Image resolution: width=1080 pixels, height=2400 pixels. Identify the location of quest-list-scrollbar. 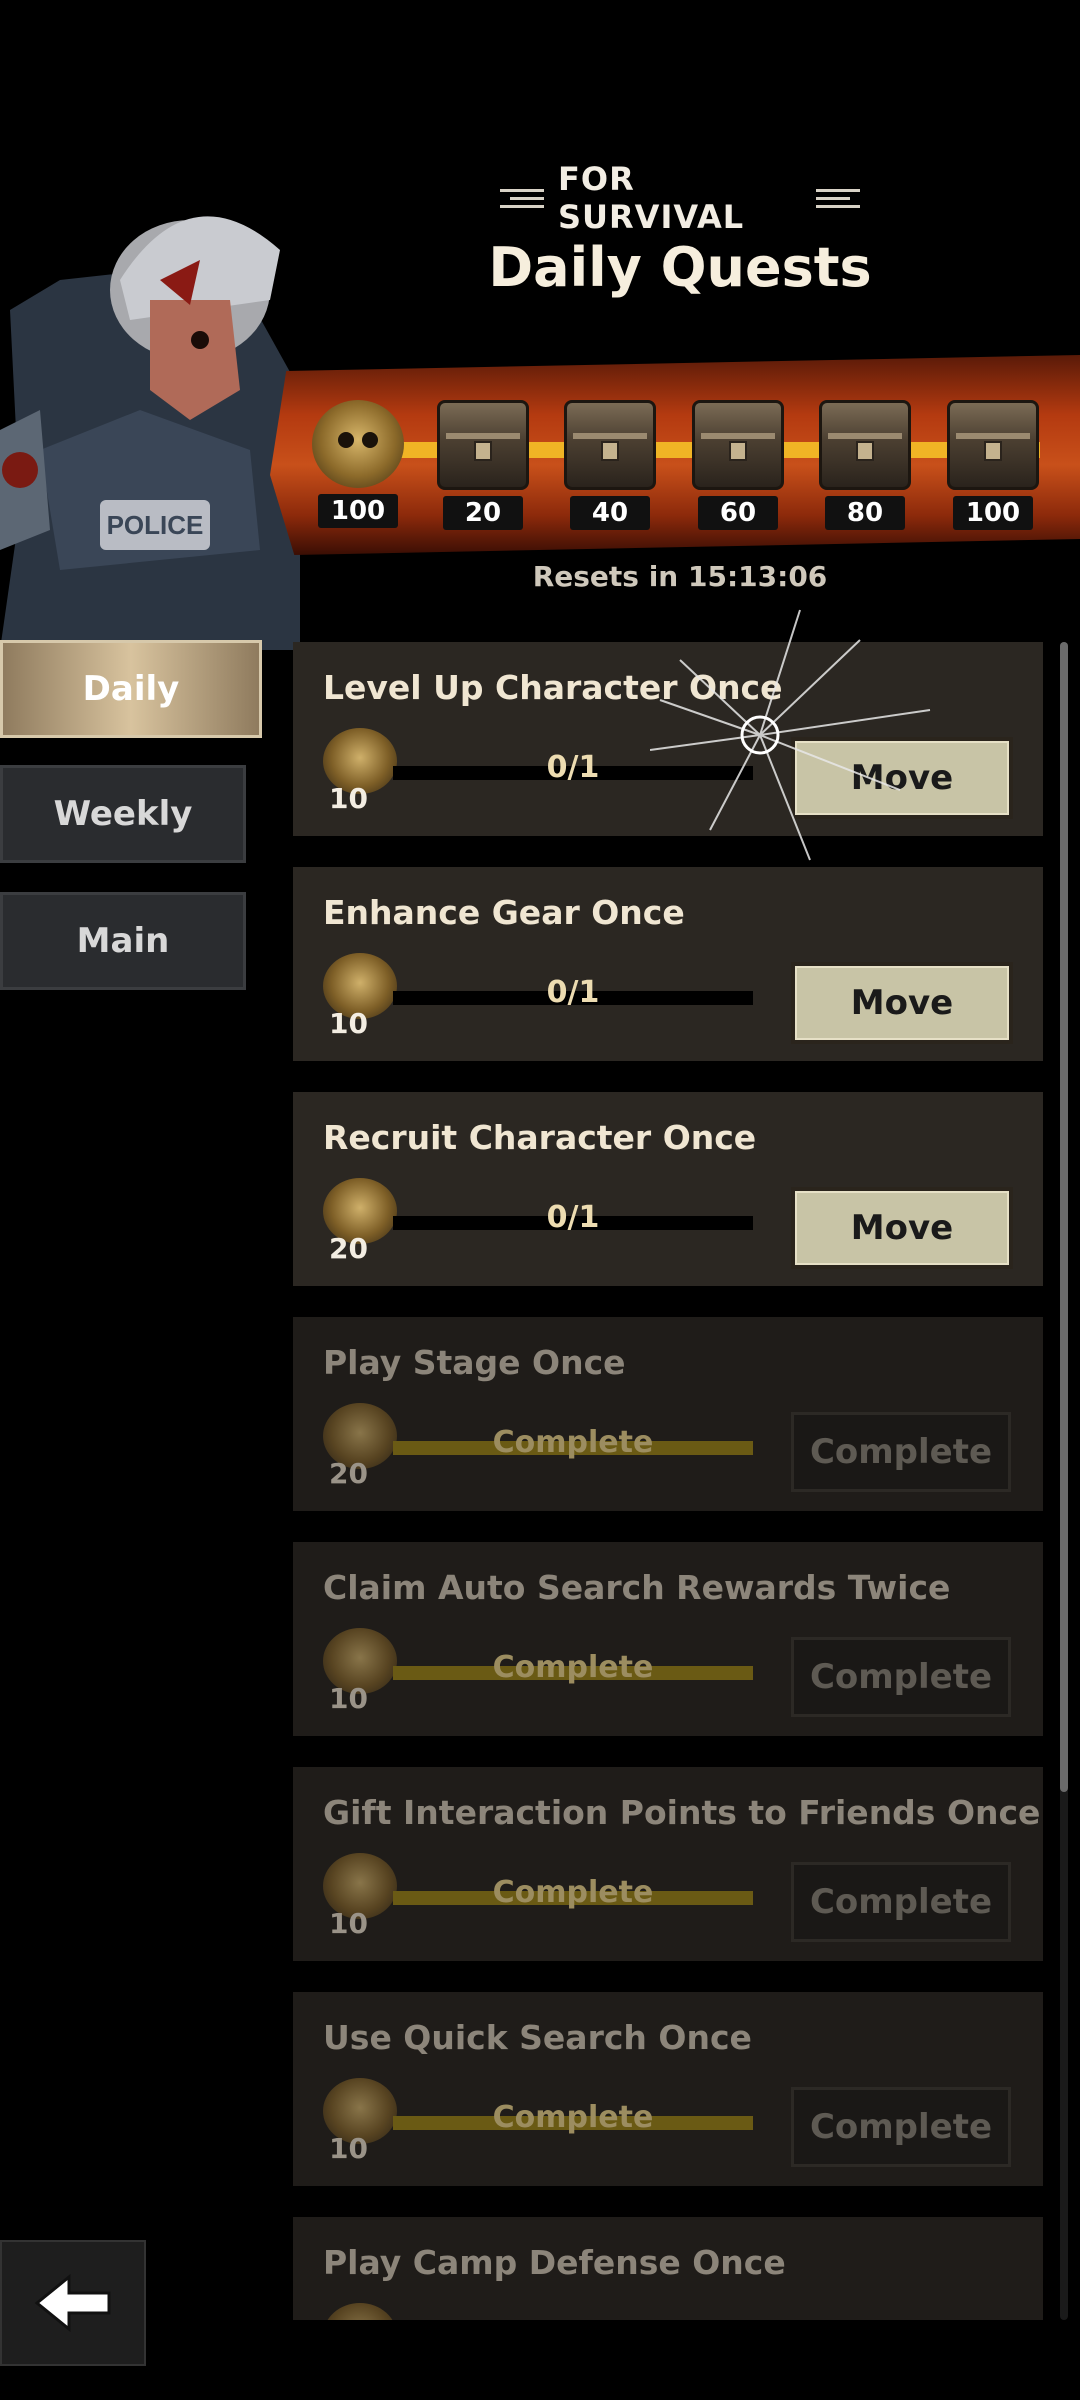
(1064, 1481).